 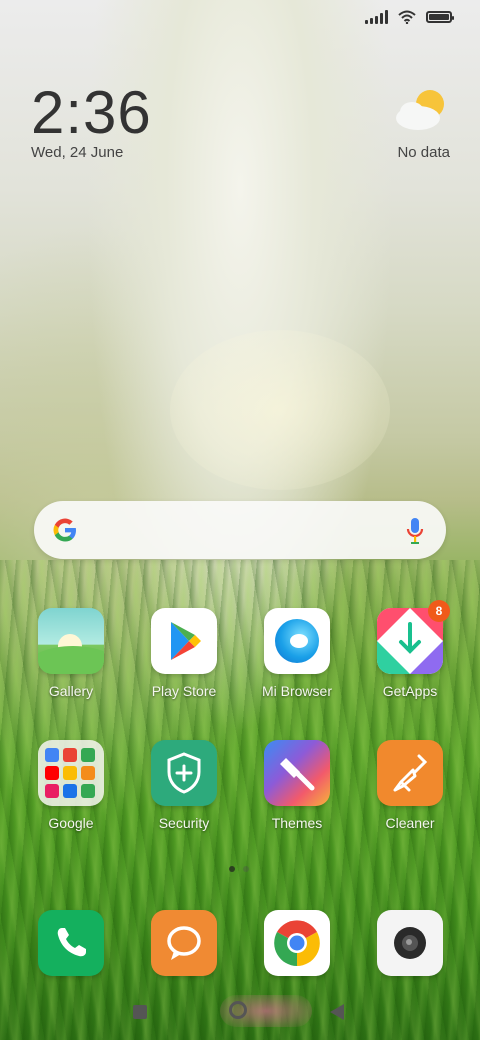 What do you see at coordinates (232, 869) in the screenshot?
I see `page-dot-active` at bounding box center [232, 869].